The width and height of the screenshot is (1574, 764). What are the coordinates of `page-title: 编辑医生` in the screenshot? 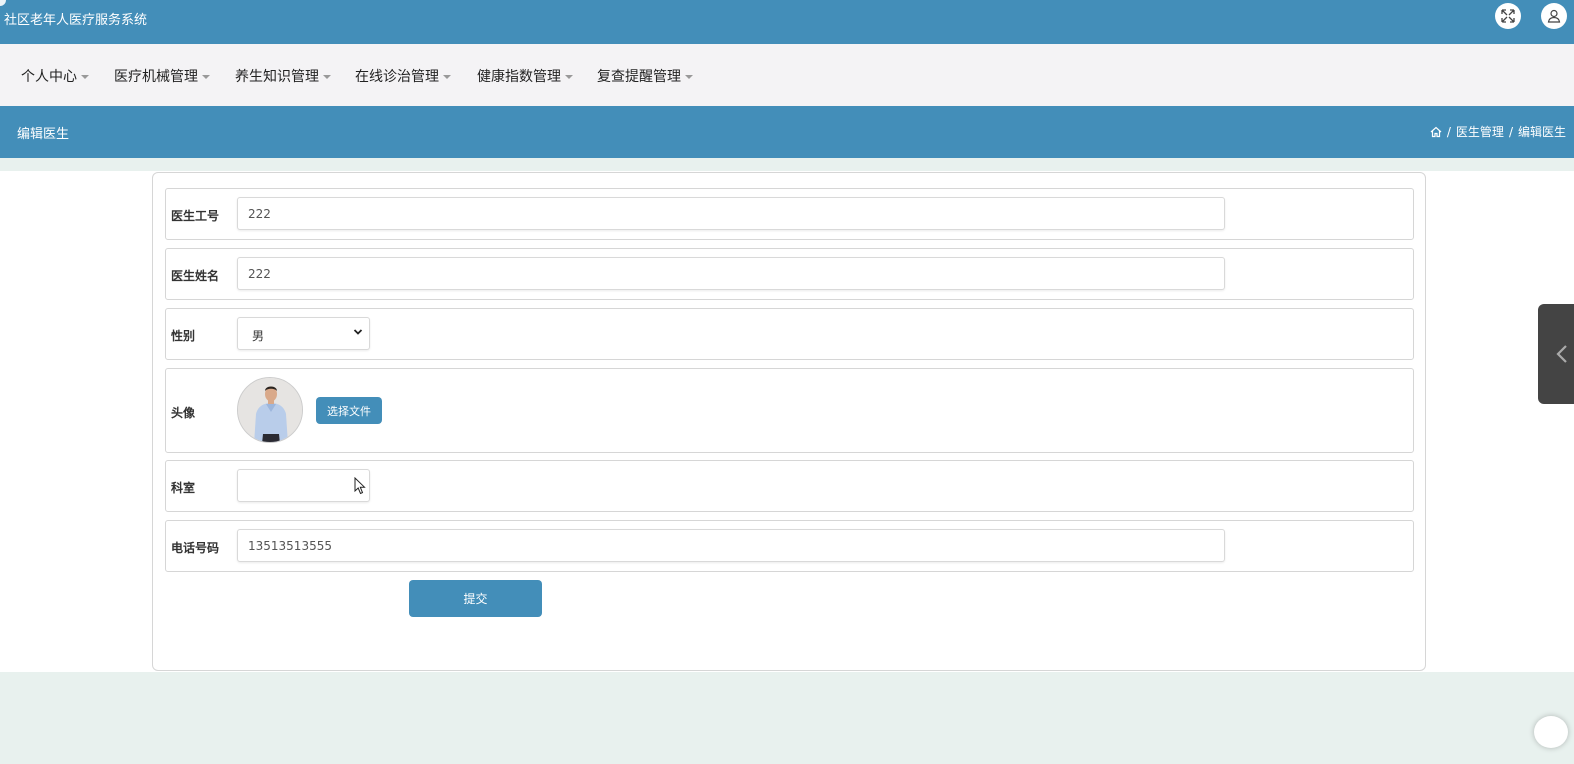 It's located at (43, 134).